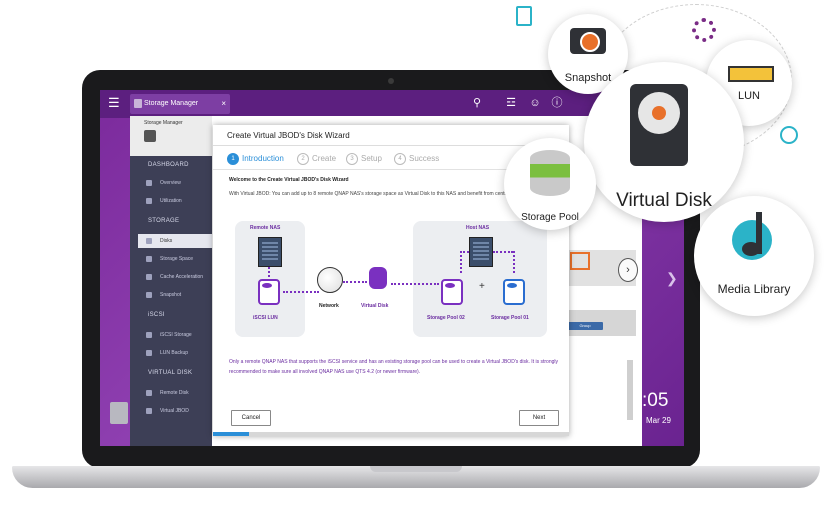 This screenshot has height=505, width=833. I want to click on step-setup: 3 Setup, so click(364, 159).